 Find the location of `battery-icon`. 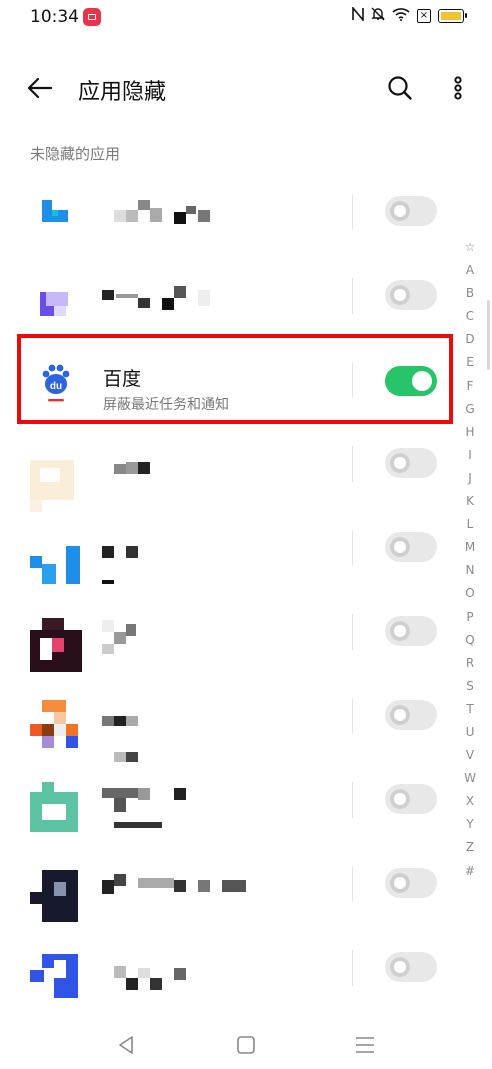

battery-icon is located at coordinates (452, 16).